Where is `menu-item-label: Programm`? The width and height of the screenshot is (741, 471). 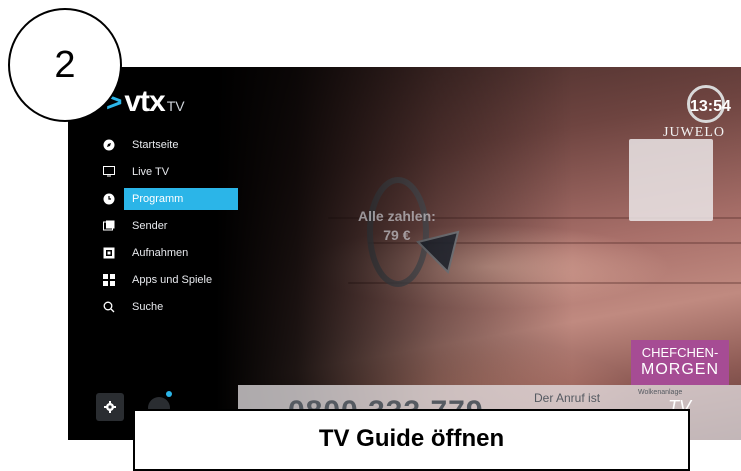 menu-item-label: Programm is located at coordinates (181, 198).